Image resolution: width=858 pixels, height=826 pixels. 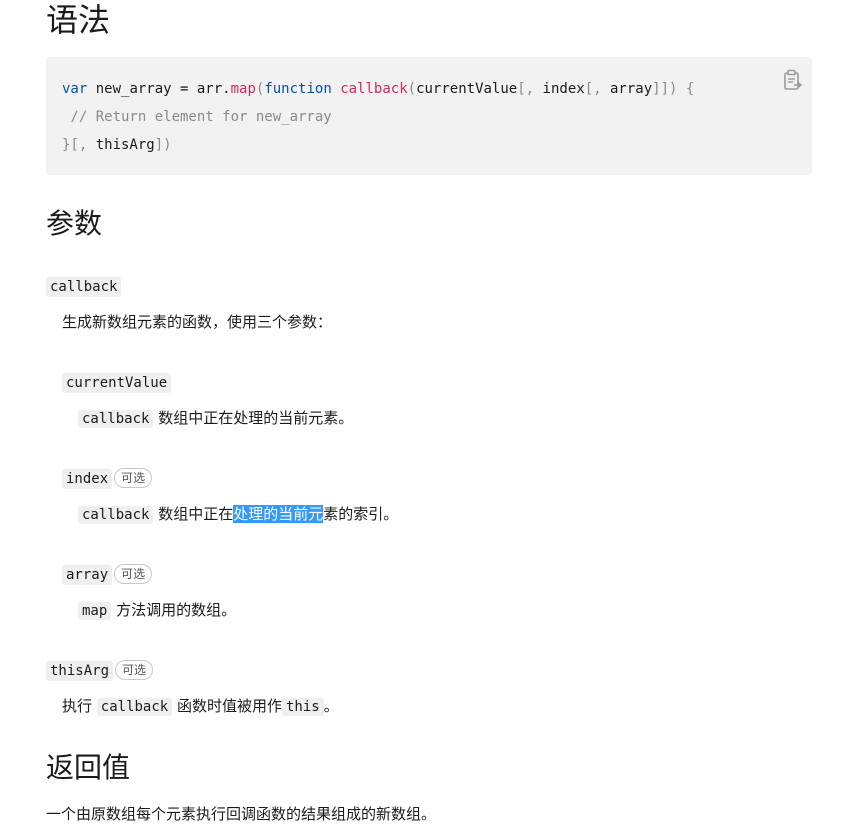 What do you see at coordinates (673, 89) in the screenshot?
I see `code-punct: ]]) {` at bounding box center [673, 89].